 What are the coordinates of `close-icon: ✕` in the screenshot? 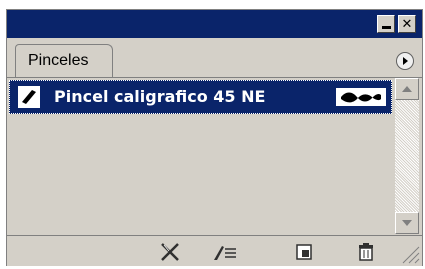 It's located at (407, 24).